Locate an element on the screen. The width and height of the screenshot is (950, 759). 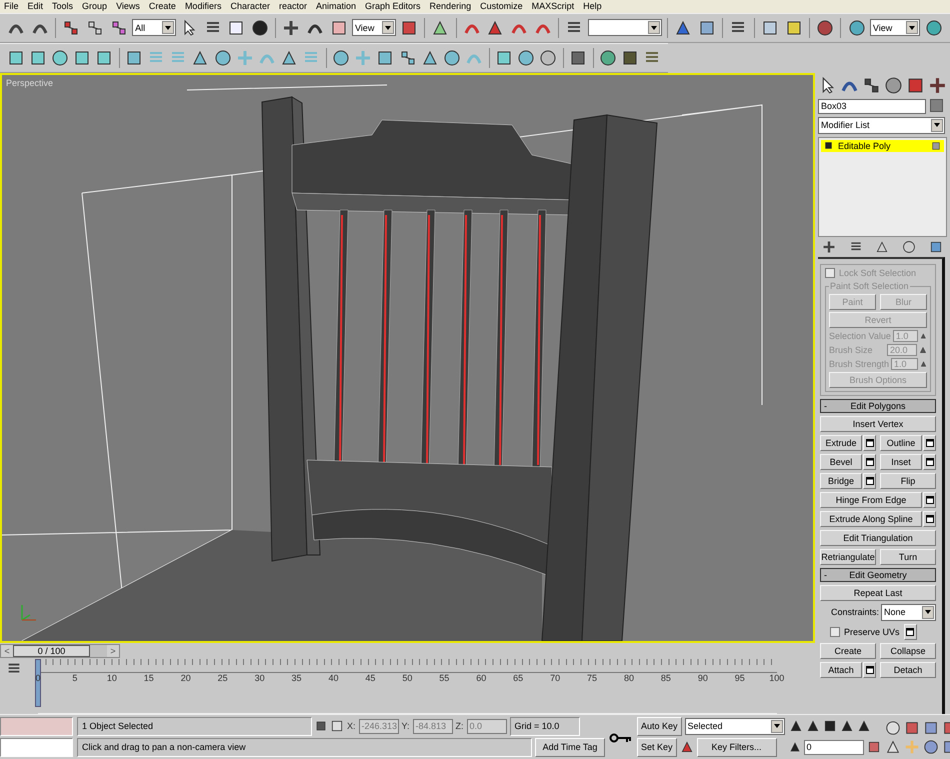
constraints-dropdown: None is located at coordinates (908, 612).